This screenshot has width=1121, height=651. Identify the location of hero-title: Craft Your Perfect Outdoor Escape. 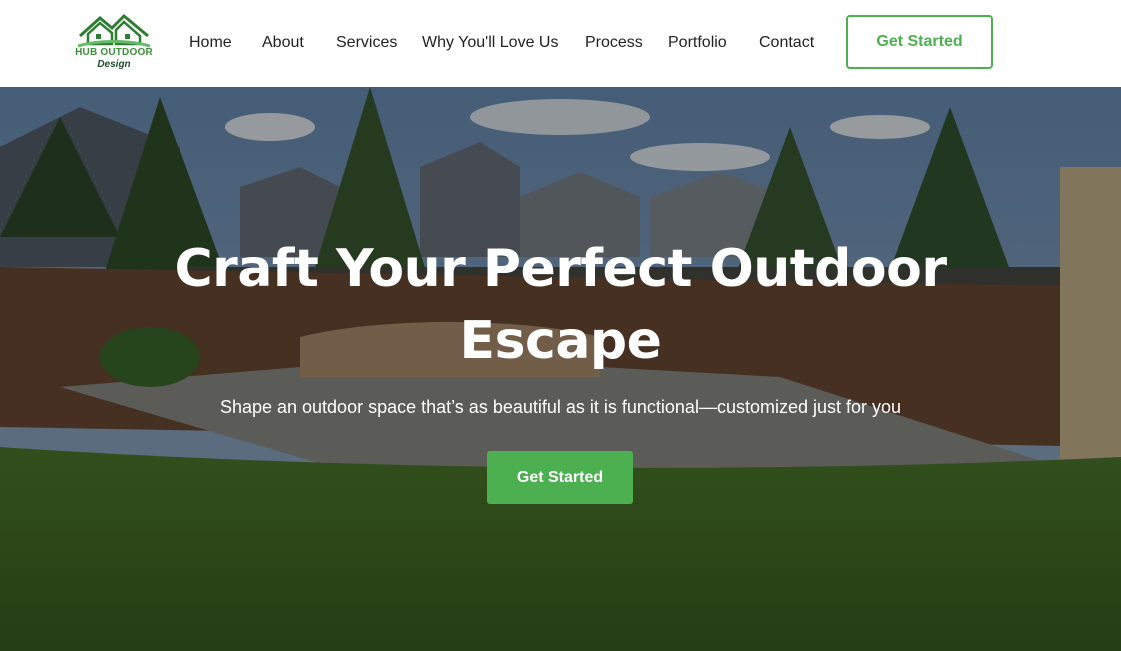
(560, 305).